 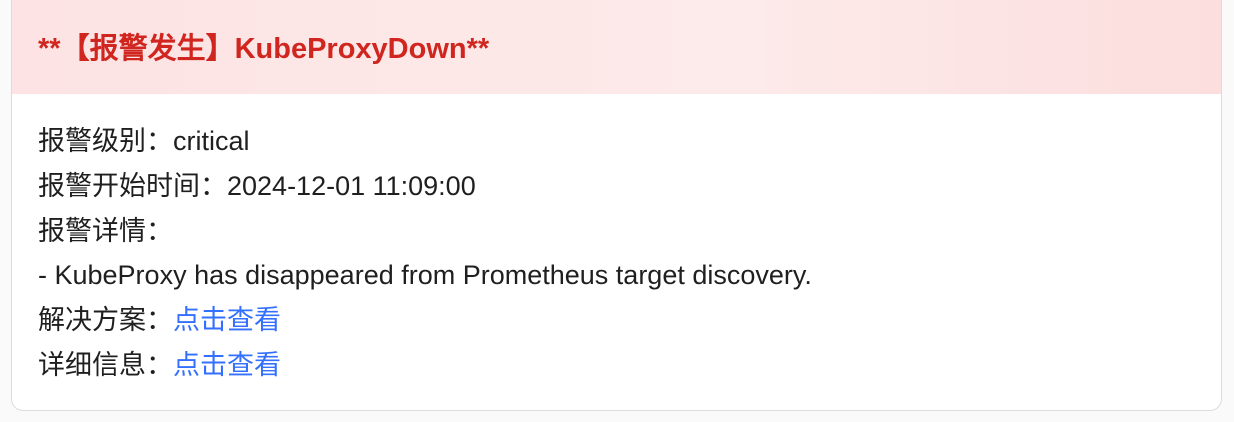 I want to click on alert-start-value: 2024-12-01 11:09:00, so click(x=351, y=186).